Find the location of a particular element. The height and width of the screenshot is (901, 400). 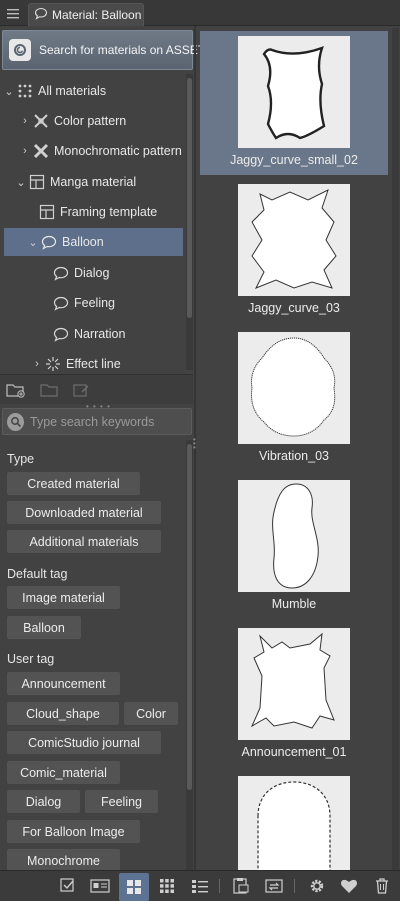

tree-item-monochromatic-pattern: › Monochromatic pattern is located at coordinates (100, 151).